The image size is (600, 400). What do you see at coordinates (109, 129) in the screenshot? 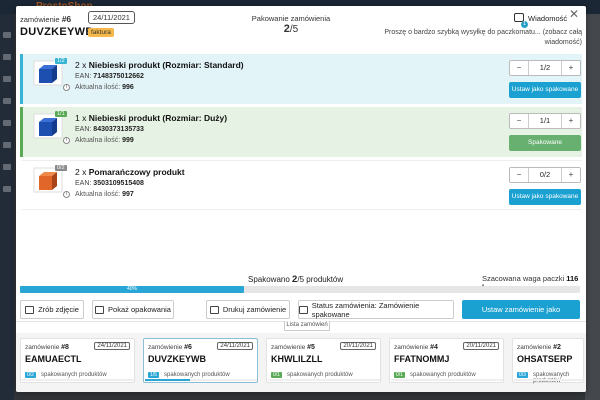
I see `product-ean: EAN: 8430373135733` at bounding box center [109, 129].